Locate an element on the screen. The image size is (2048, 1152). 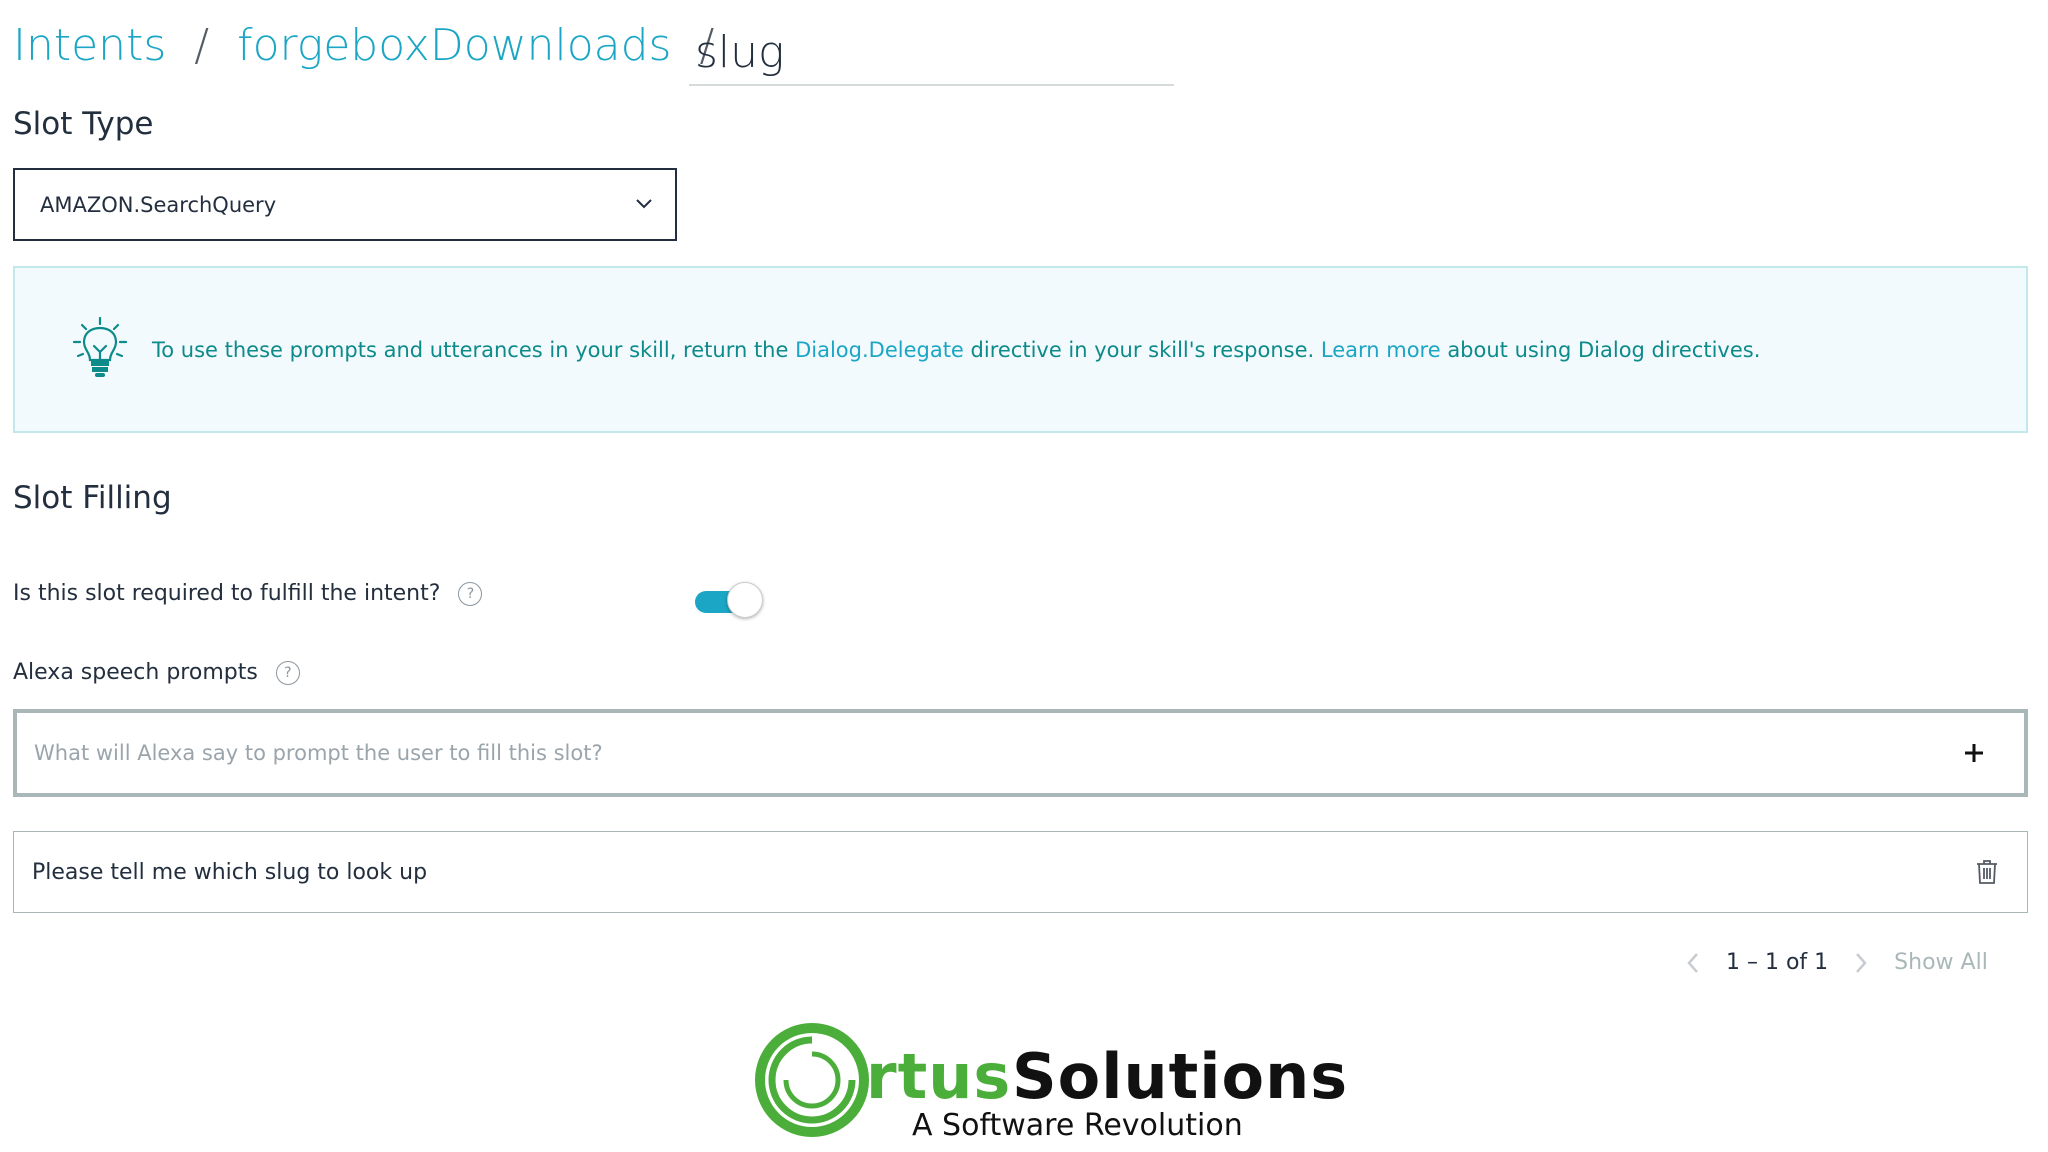
dialog-delegate-link: Dialog.Delegate is located at coordinates (879, 350).